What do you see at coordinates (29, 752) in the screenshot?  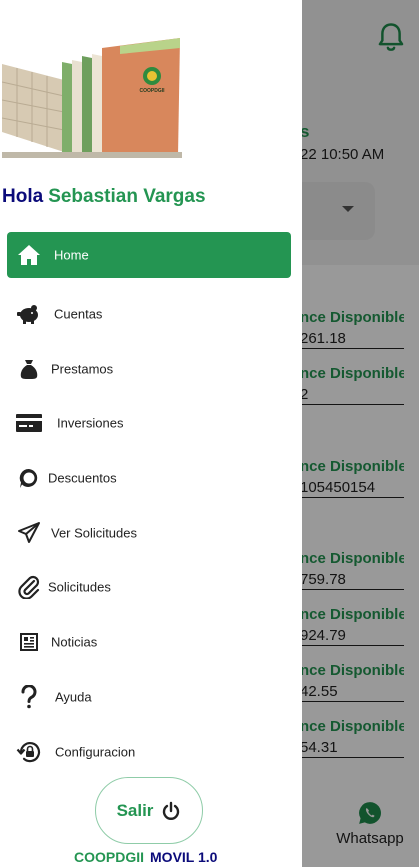 I see `lock-reset-icon` at bounding box center [29, 752].